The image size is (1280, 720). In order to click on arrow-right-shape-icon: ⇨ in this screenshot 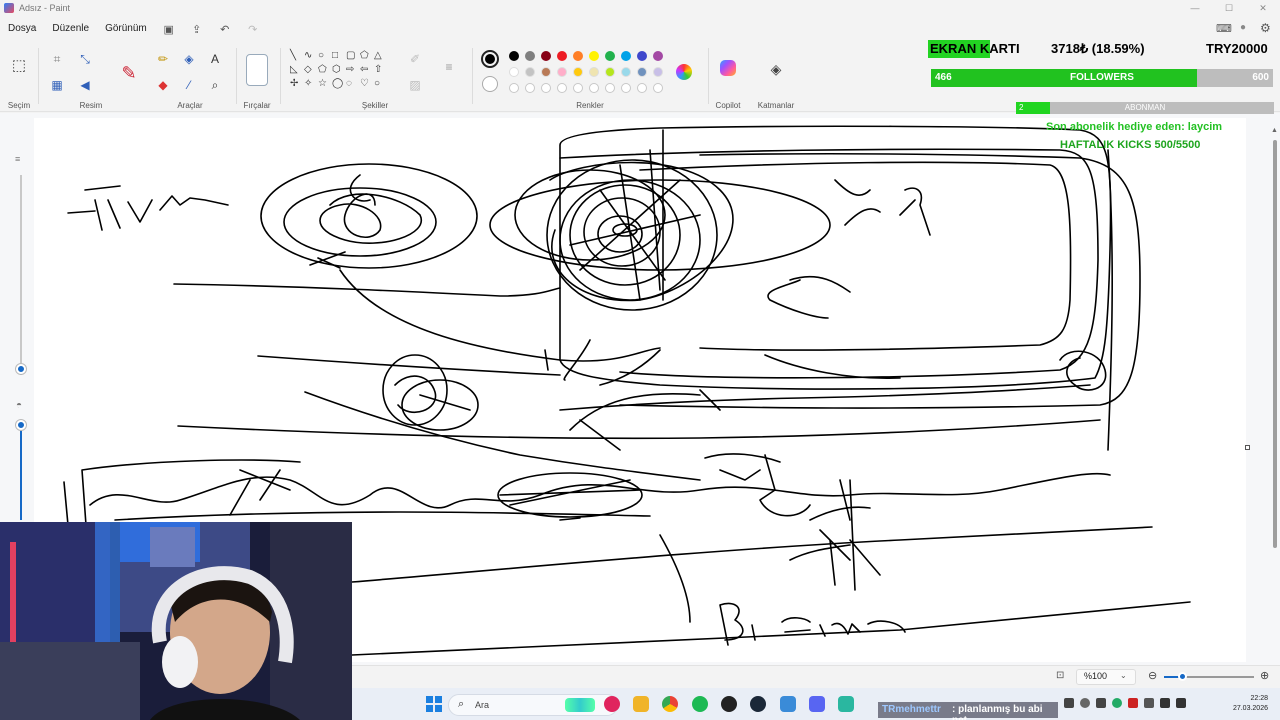, I will do `click(350, 69)`.